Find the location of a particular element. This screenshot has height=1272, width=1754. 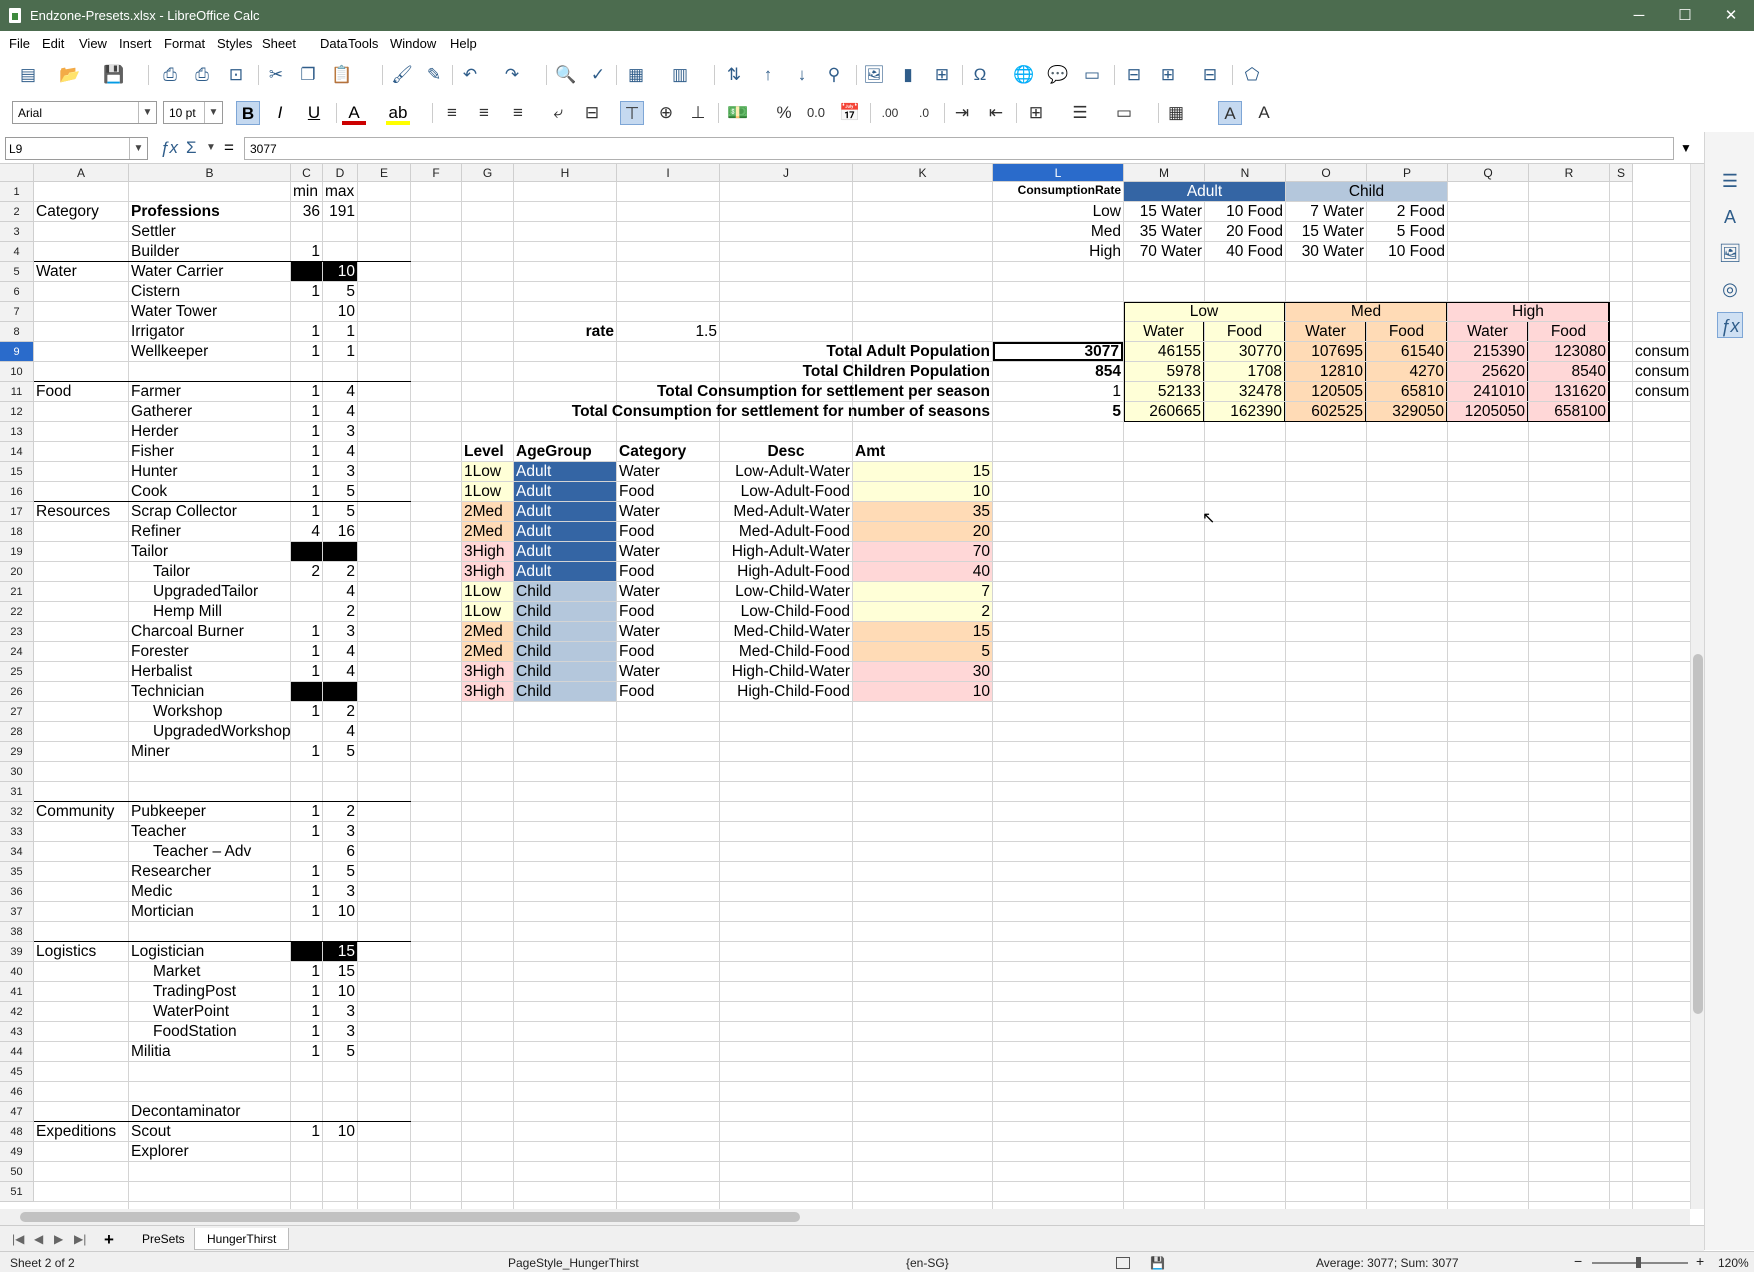

row-header-30: 30 is located at coordinates (17, 772).